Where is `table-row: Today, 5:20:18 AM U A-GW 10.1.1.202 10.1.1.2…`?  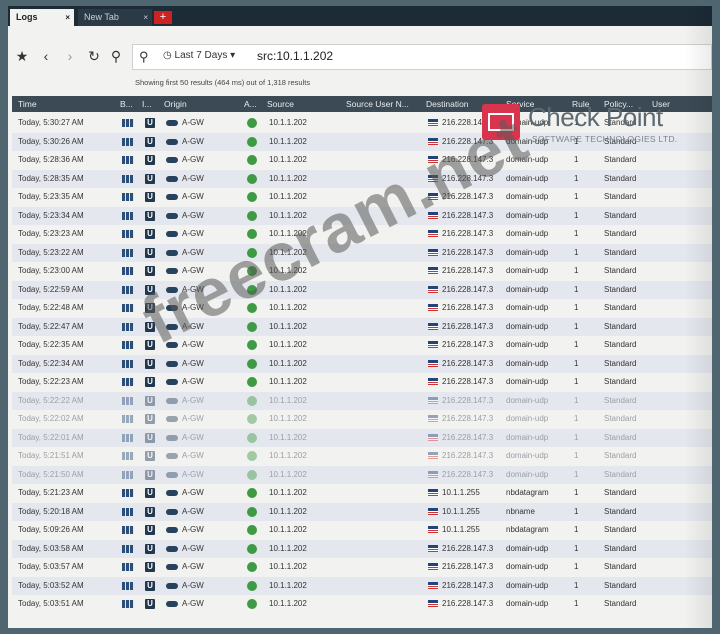 table-row: Today, 5:20:18 AM U A-GW 10.1.1.202 10.1.1.2… is located at coordinates (362, 511).